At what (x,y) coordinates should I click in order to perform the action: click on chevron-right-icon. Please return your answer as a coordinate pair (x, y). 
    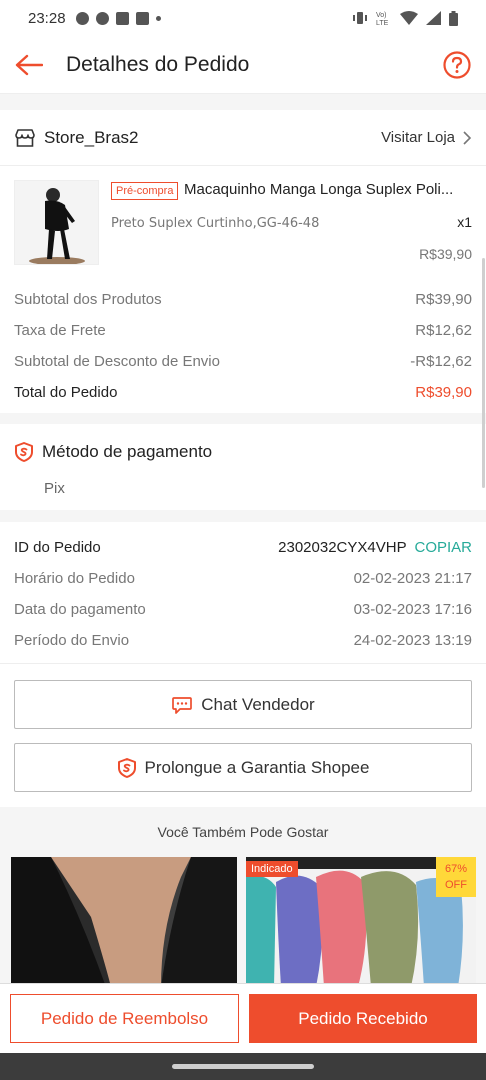
    Looking at the image, I should click on (467, 137).